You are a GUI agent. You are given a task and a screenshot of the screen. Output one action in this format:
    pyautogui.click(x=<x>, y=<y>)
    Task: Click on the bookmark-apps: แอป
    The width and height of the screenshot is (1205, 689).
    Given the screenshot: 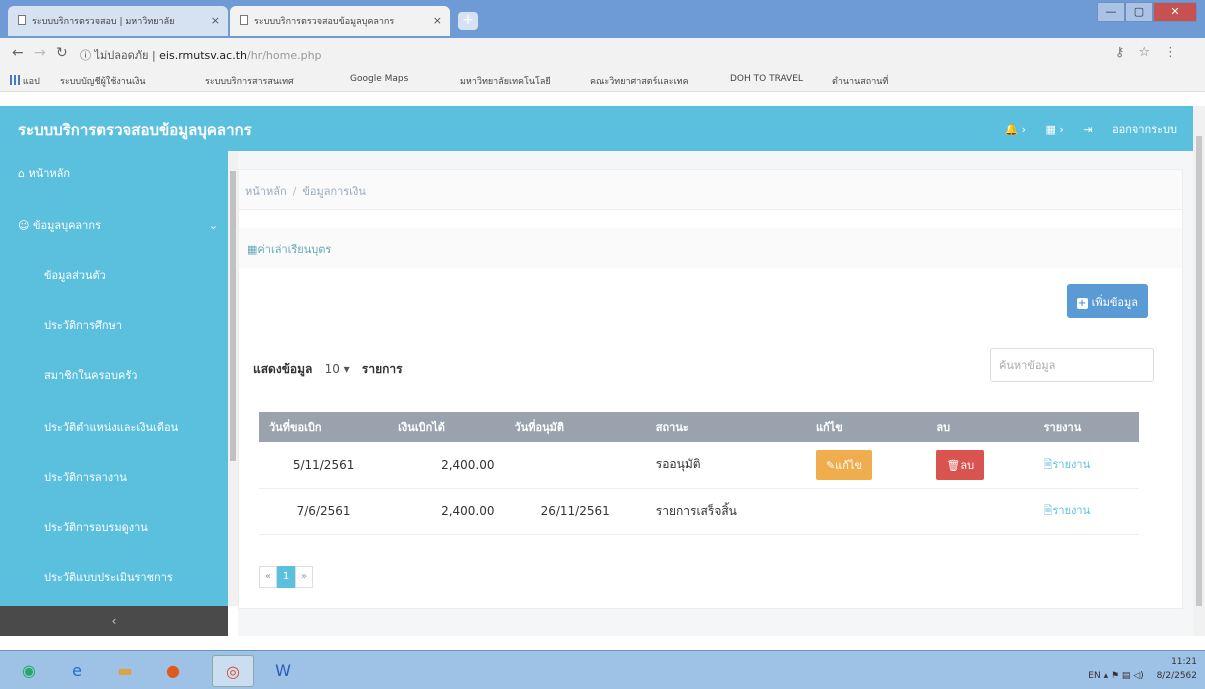 What is the action you would take?
    pyautogui.click(x=25, y=81)
    